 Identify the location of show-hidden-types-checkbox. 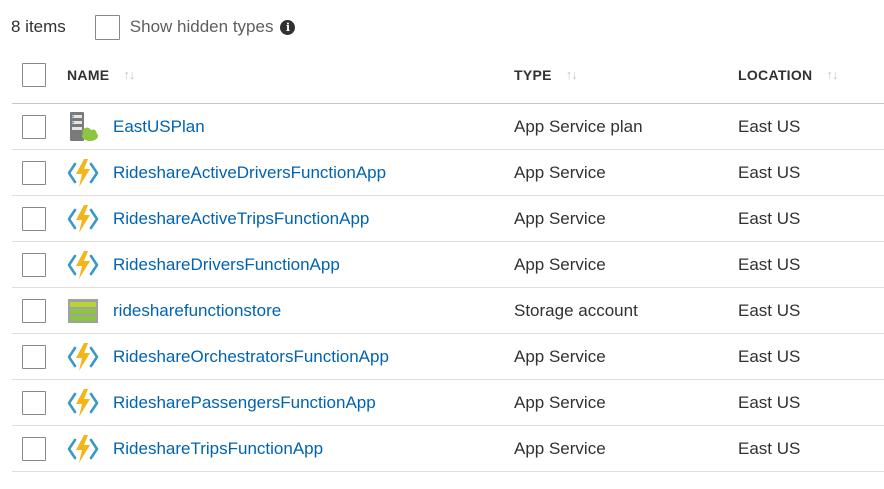
(107, 27).